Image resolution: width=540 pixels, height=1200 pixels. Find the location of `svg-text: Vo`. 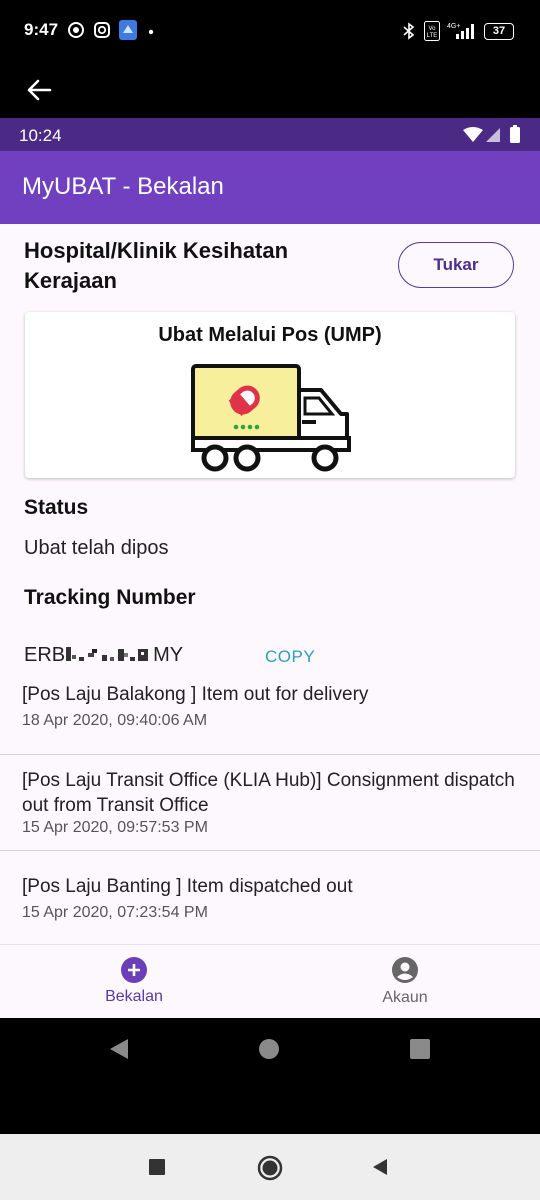

svg-text: Vo is located at coordinates (432, 29).